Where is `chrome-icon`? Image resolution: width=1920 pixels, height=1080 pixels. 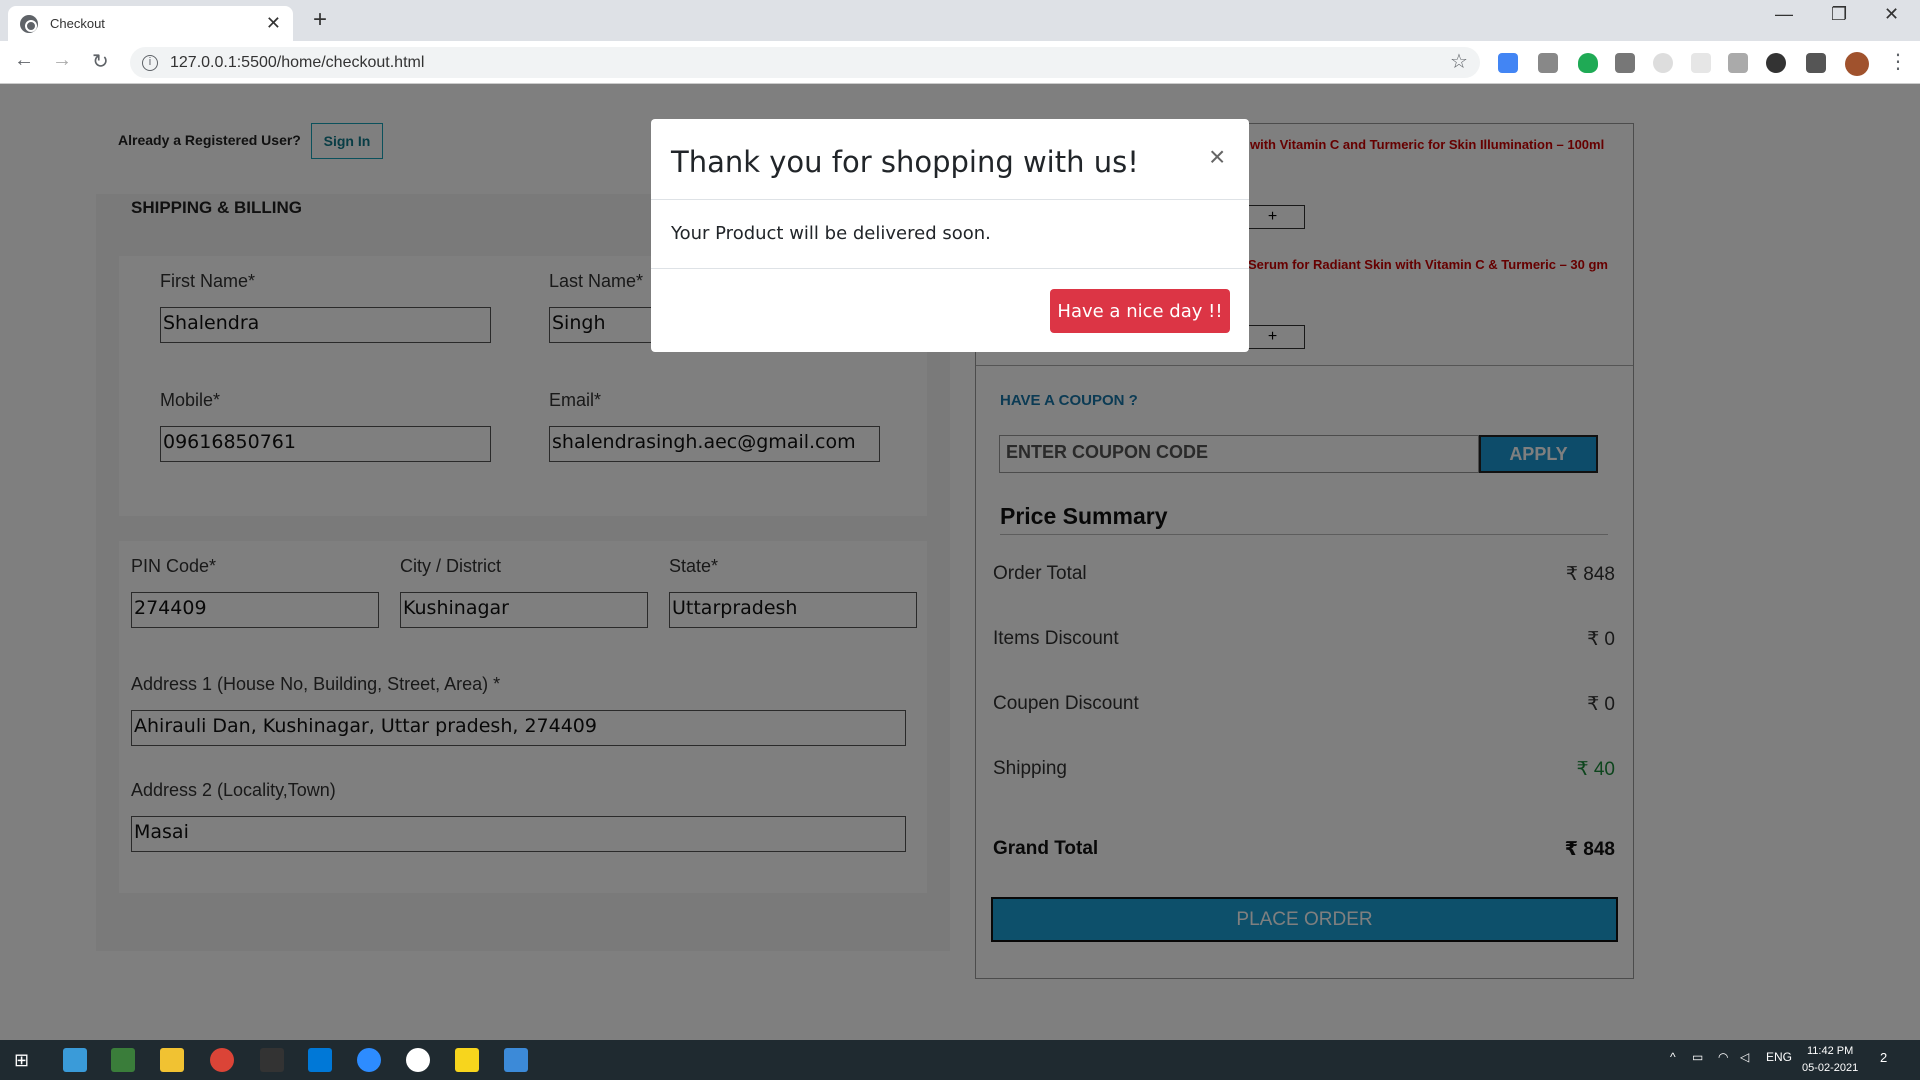
chrome-icon is located at coordinates (222, 1060).